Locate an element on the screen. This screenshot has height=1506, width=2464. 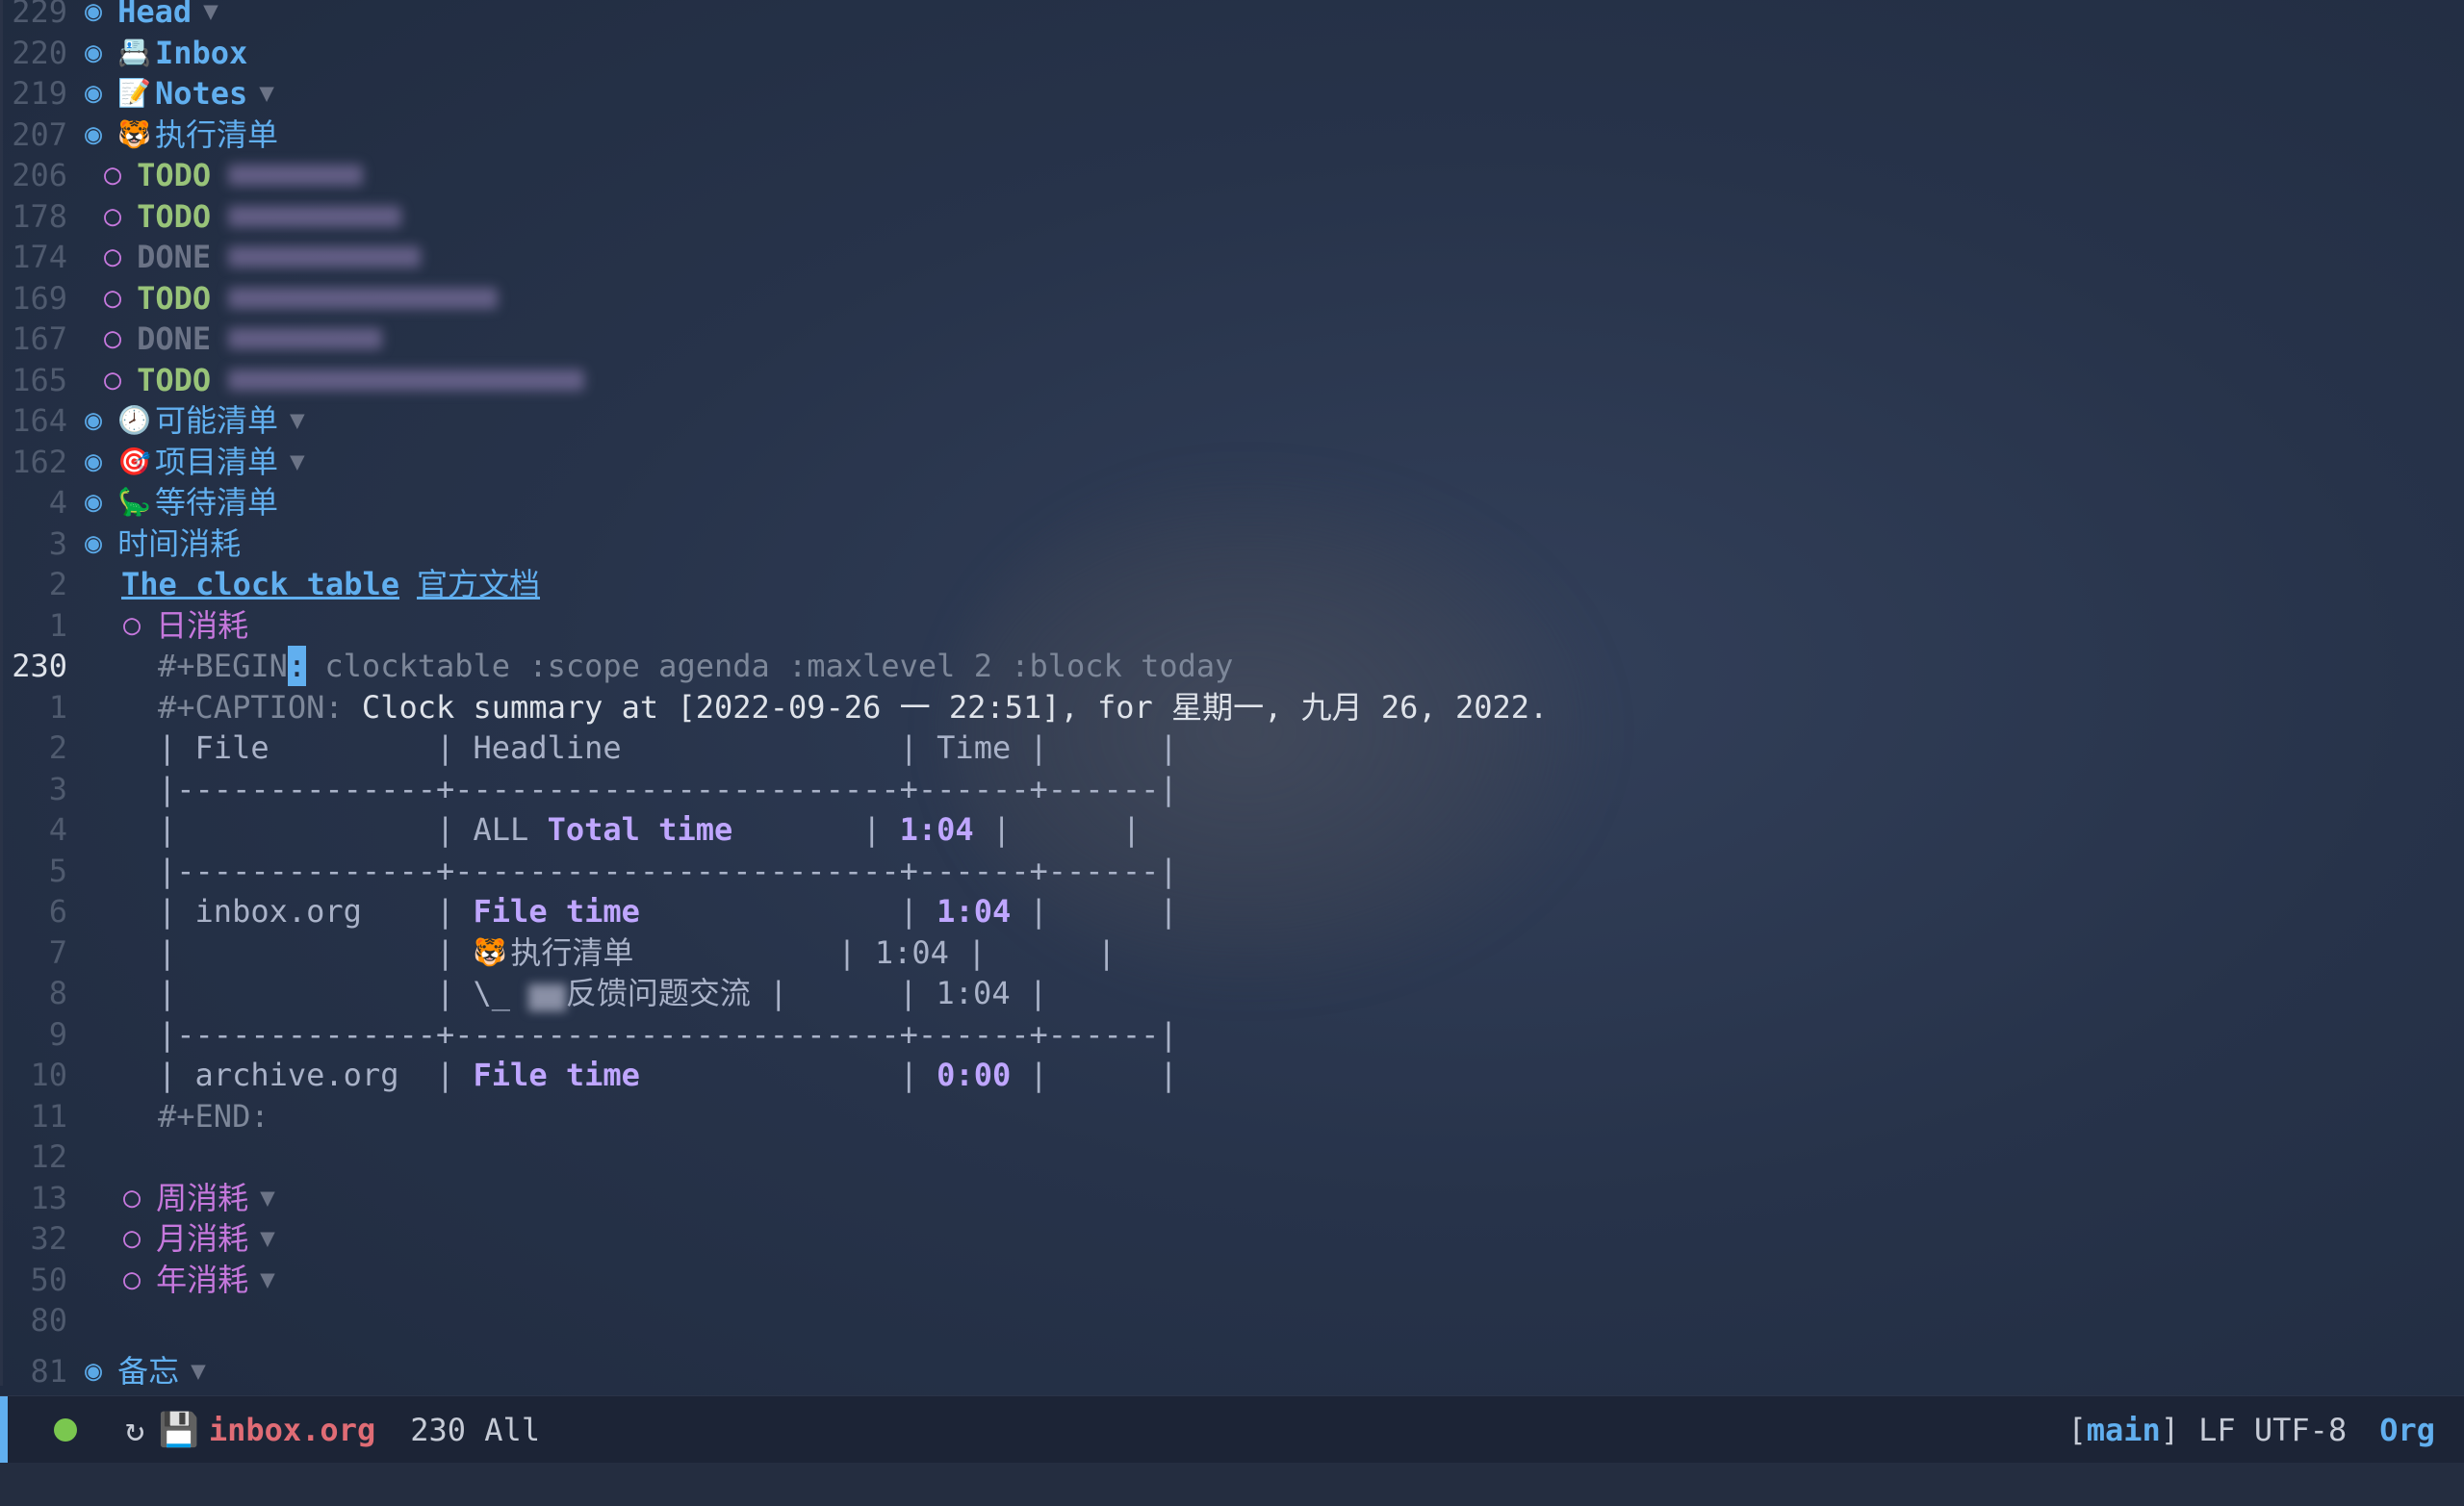
buffer-line: 81 ◉ 备忘 ▼ is located at coordinates (103, 1371).